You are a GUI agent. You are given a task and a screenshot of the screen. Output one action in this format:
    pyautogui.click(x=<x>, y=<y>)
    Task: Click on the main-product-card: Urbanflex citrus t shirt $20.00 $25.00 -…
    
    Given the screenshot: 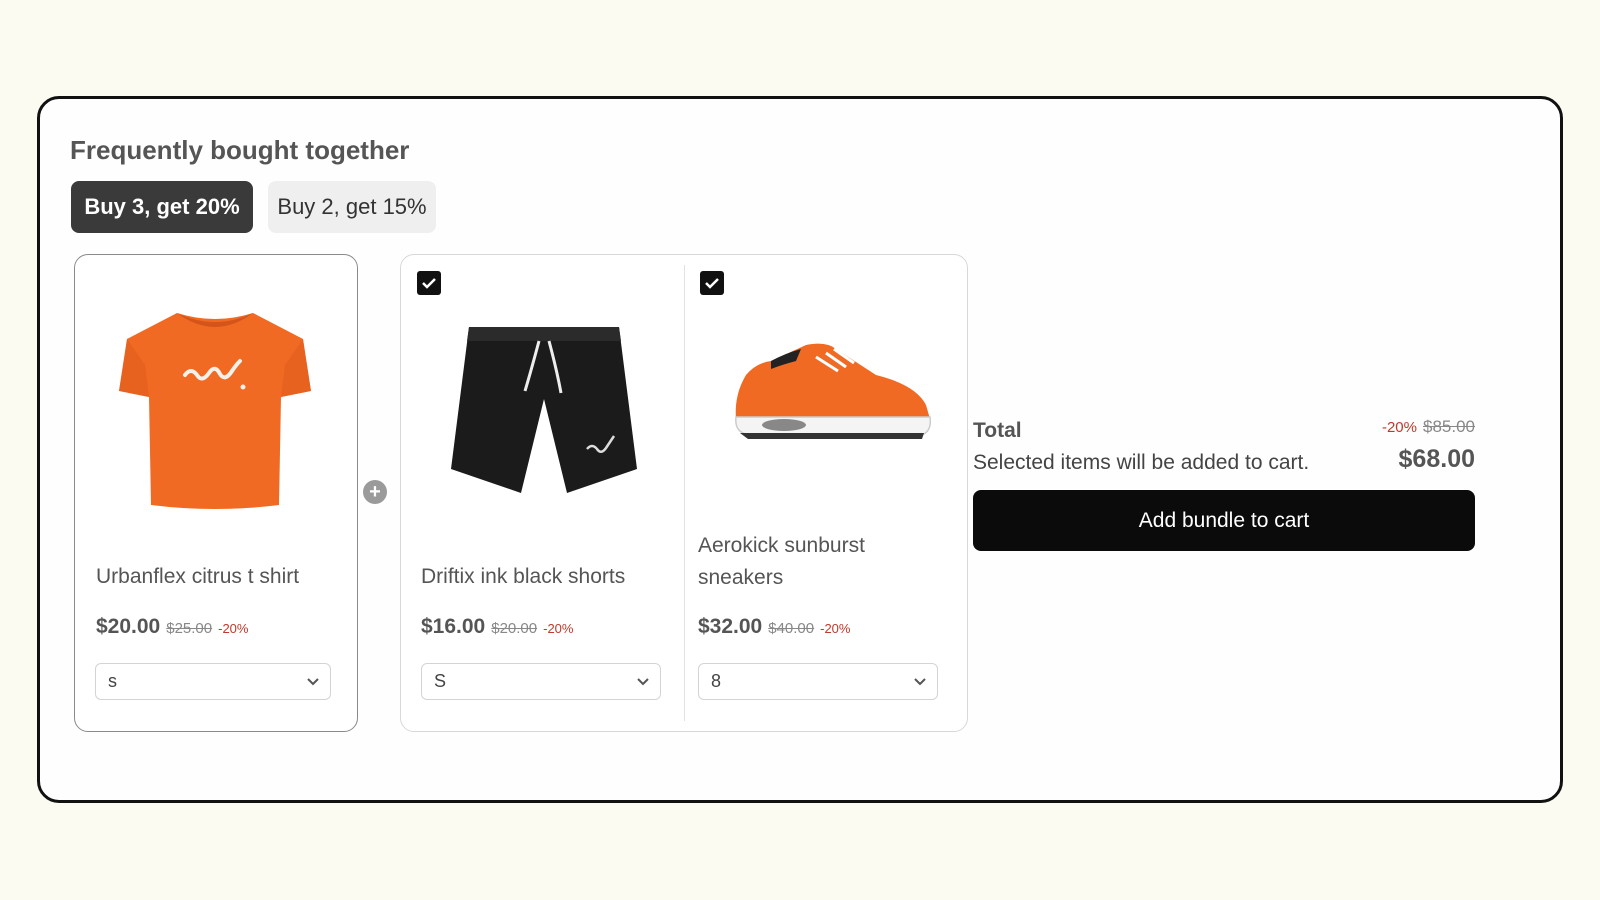 What is the action you would take?
    pyautogui.click(x=216, y=493)
    